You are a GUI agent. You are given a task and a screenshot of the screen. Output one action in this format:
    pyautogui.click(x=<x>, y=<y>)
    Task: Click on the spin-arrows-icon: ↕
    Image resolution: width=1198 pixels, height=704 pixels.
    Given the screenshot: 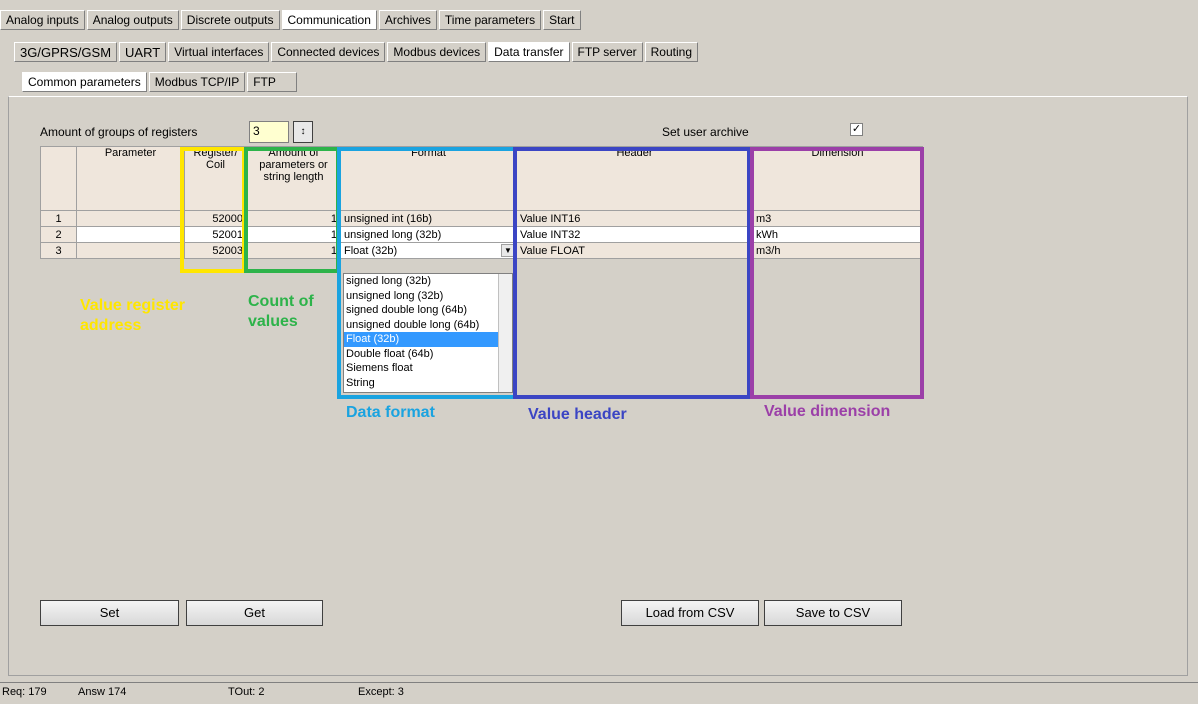 What is the action you would take?
    pyautogui.click(x=303, y=132)
    